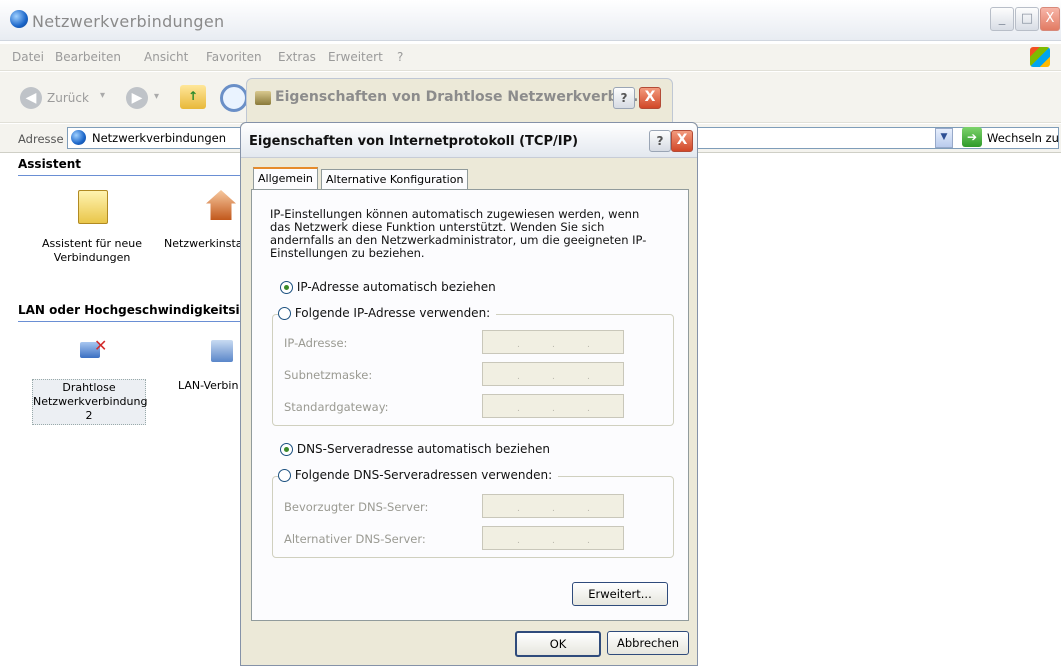  Describe the element at coordinates (1023, 138) in the screenshot. I see `go-button-label: Wechseln zu` at that location.